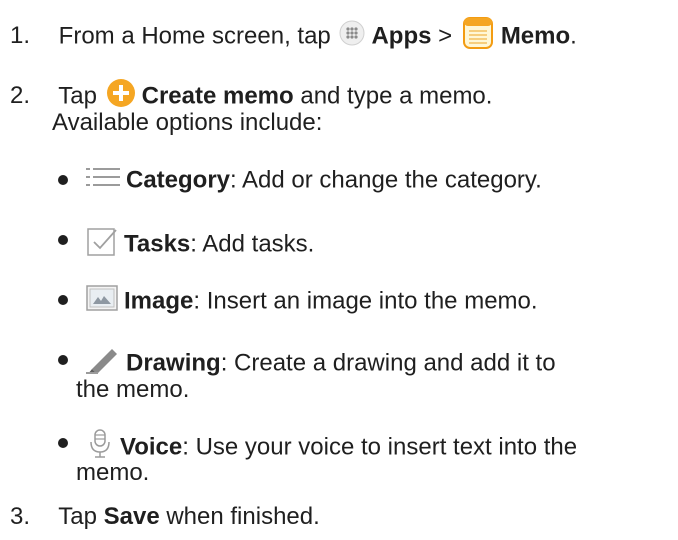  Describe the element at coordinates (113, 472) in the screenshot. I see `option-voice-line-2: memo.` at that location.